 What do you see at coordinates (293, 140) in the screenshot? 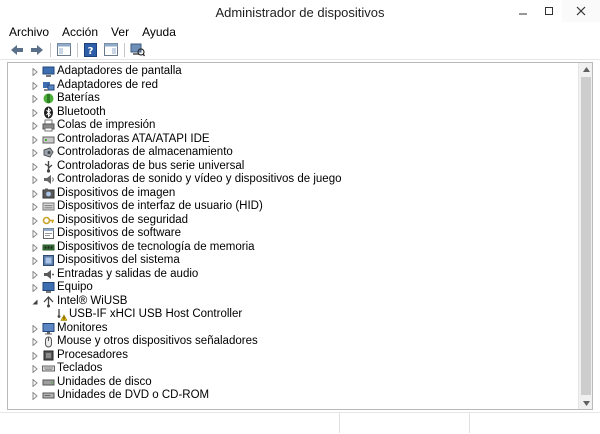
I see `tree-category: Controladoras ATA/ATAPI IDE` at bounding box center [293, 140].